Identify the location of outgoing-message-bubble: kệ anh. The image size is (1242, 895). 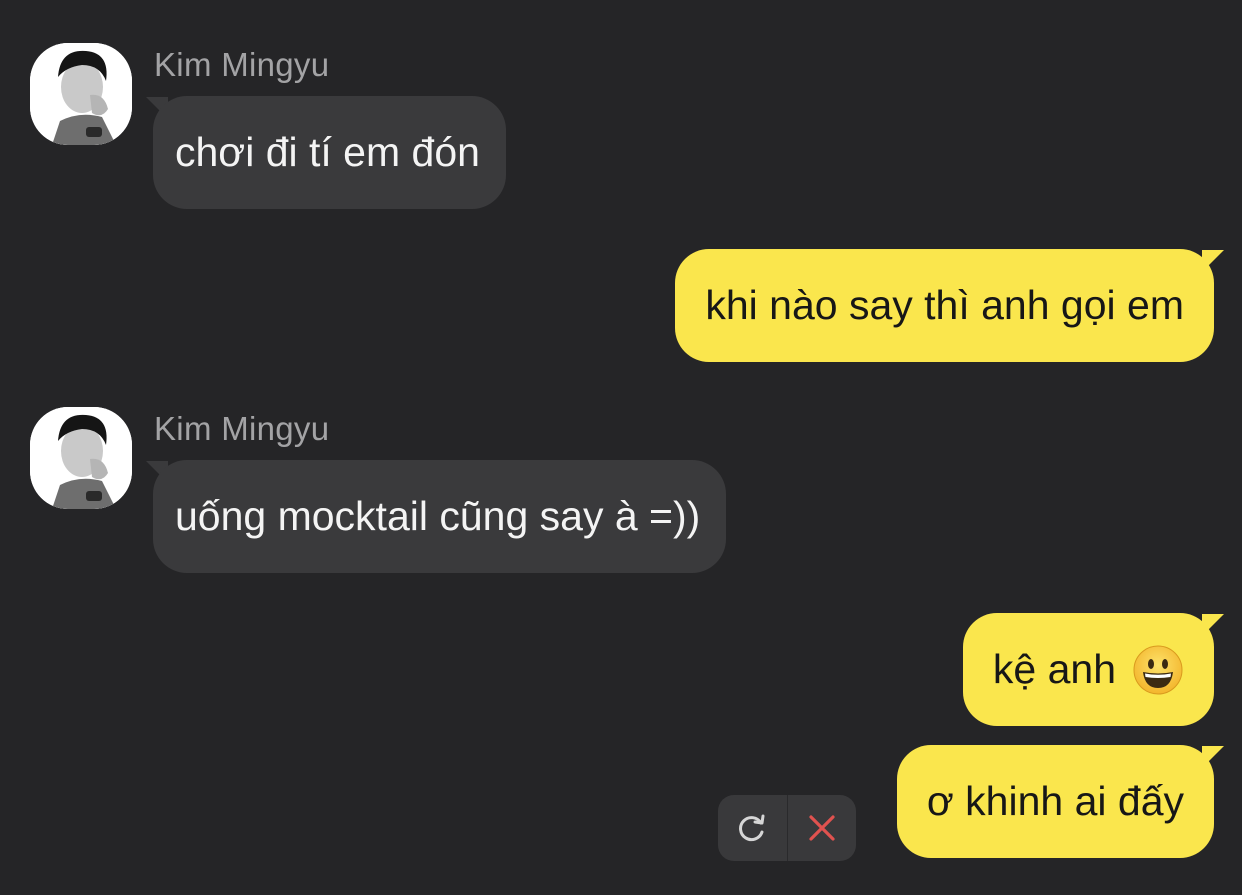
(1088, 669).